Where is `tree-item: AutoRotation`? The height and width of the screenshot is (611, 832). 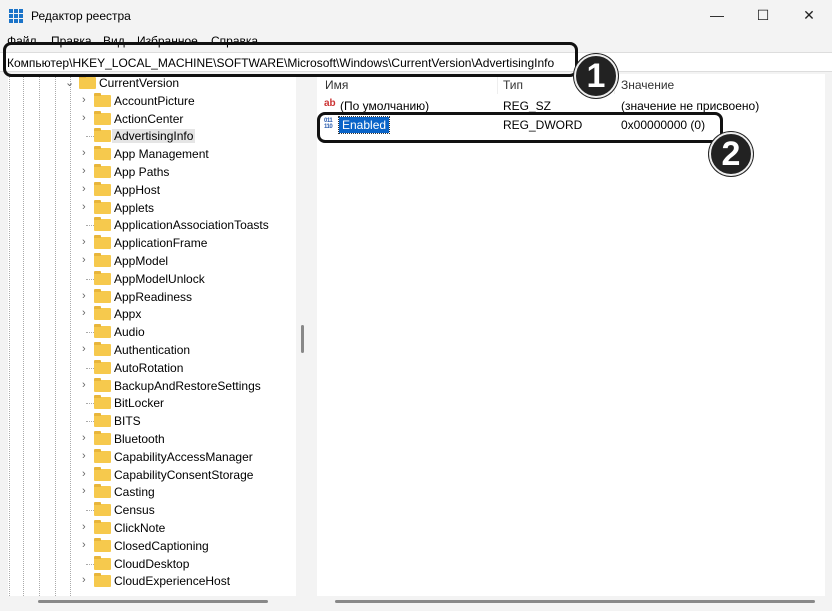 tree-item: AutoRotation is located at coordinates (152, 368).